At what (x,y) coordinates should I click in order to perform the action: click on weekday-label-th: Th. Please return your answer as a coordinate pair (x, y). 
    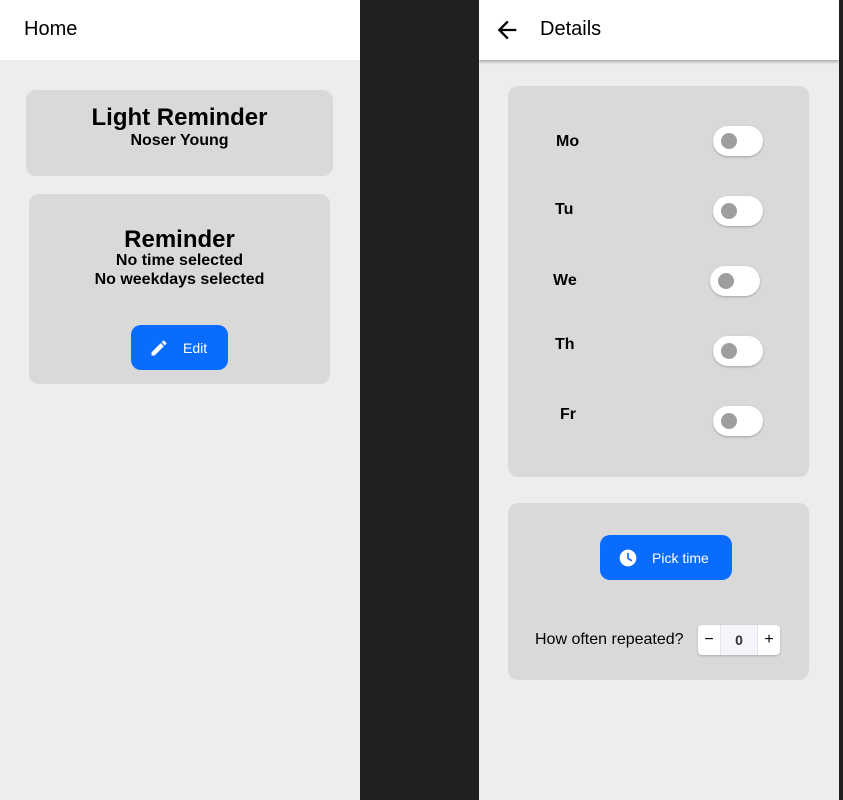
    Looking at the image, I should click on (565, 344).